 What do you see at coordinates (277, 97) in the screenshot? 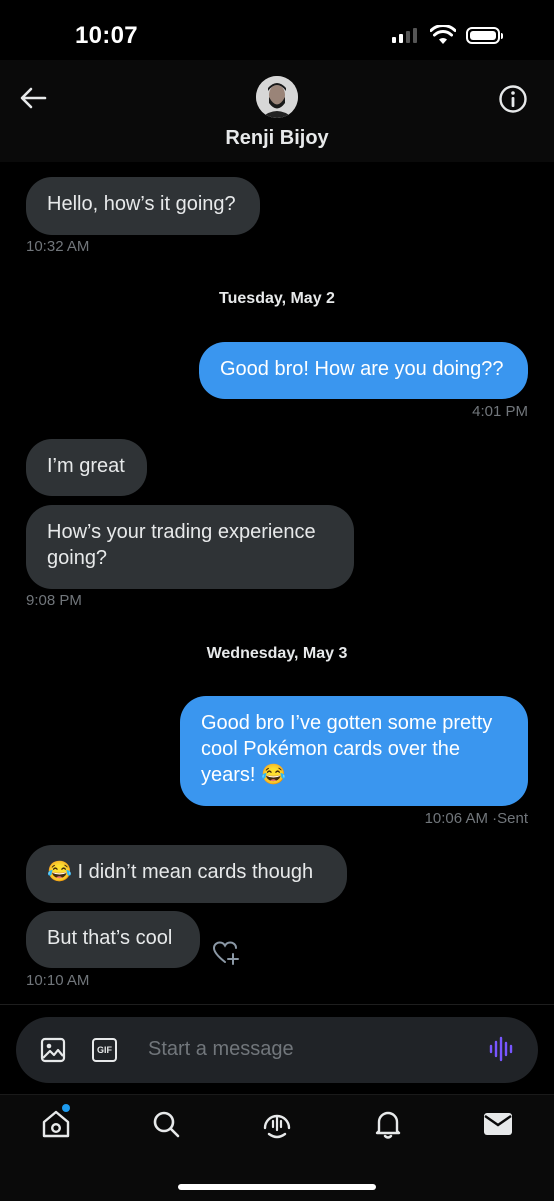
I see `avatar` at bounding box center [277, 97].